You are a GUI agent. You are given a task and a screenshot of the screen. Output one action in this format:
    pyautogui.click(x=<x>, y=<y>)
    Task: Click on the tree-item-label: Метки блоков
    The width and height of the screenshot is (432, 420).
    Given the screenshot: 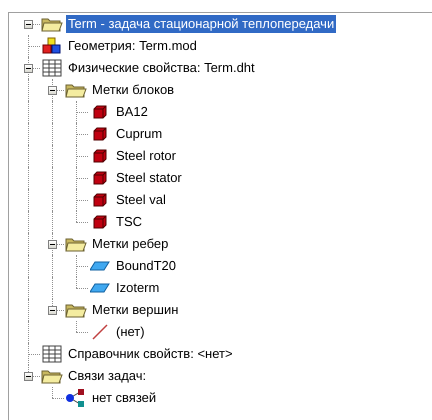 What is the action you would take?
    pyautogui.click(x=133, y=90)
    